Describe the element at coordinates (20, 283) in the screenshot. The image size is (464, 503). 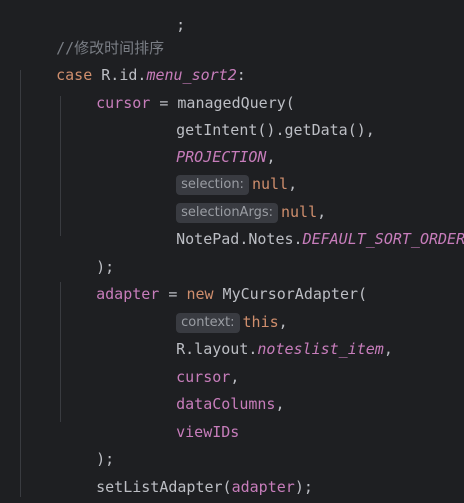
I see `indent-guide` at that location.